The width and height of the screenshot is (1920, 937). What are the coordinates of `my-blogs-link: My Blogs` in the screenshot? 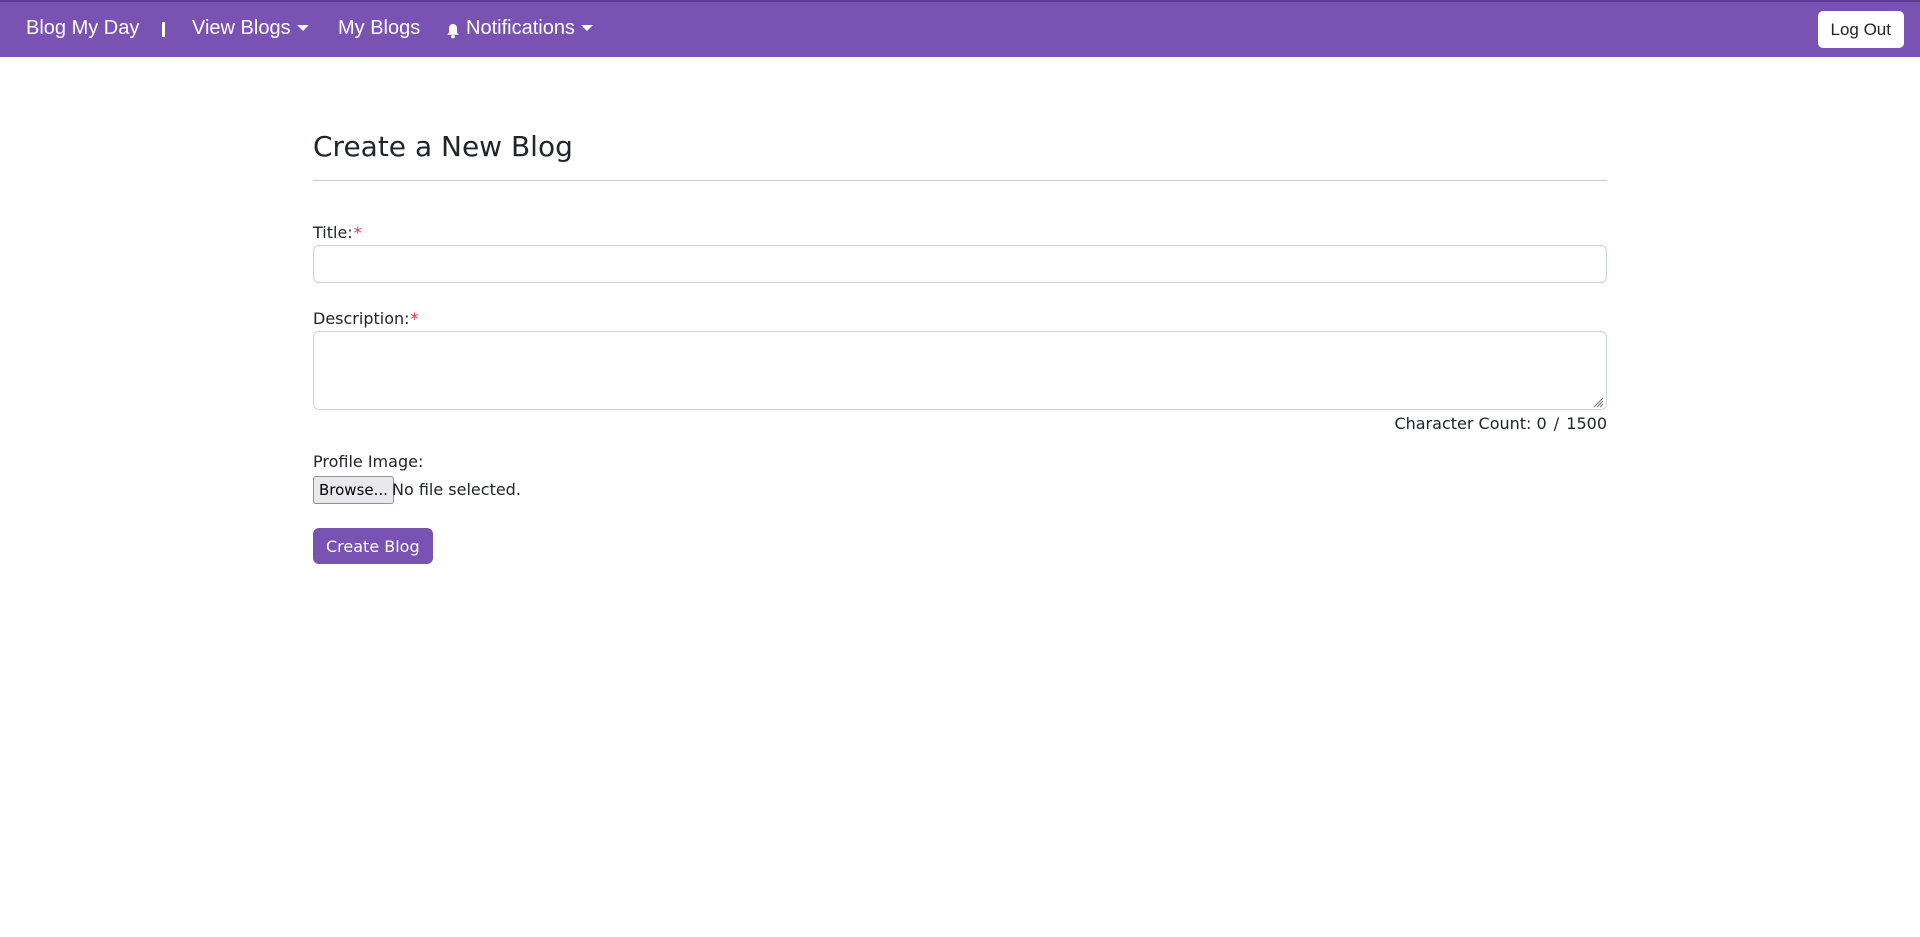 It's located at (379, 28).